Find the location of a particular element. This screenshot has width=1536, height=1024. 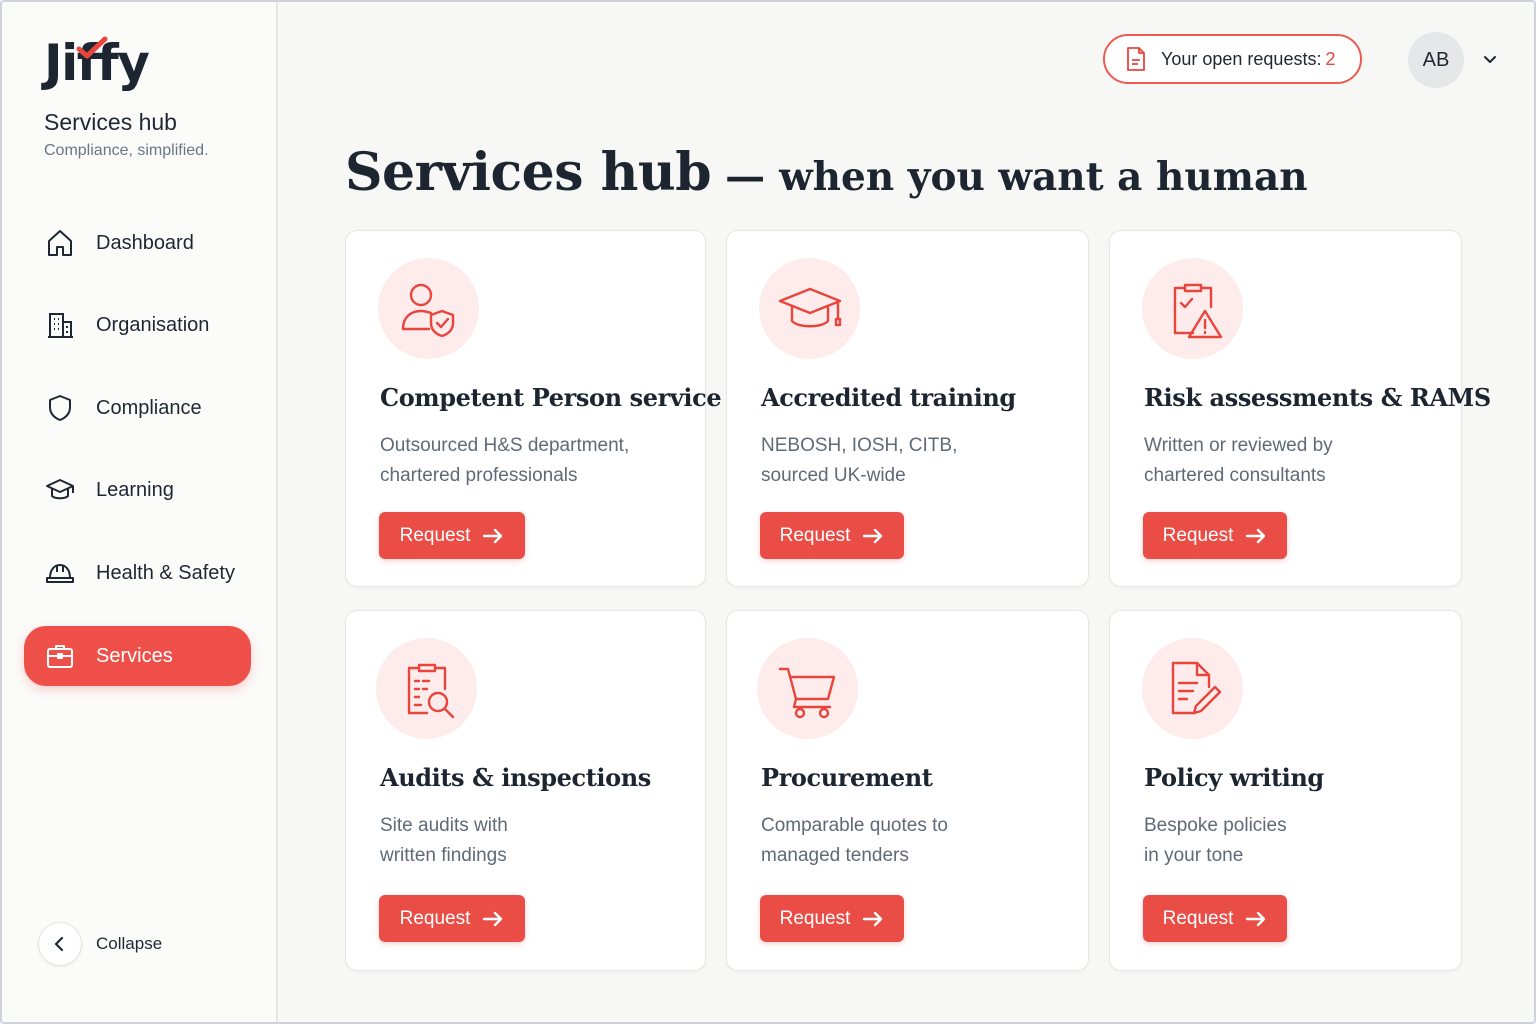

collapse-button is located at coordinates (60, 944).